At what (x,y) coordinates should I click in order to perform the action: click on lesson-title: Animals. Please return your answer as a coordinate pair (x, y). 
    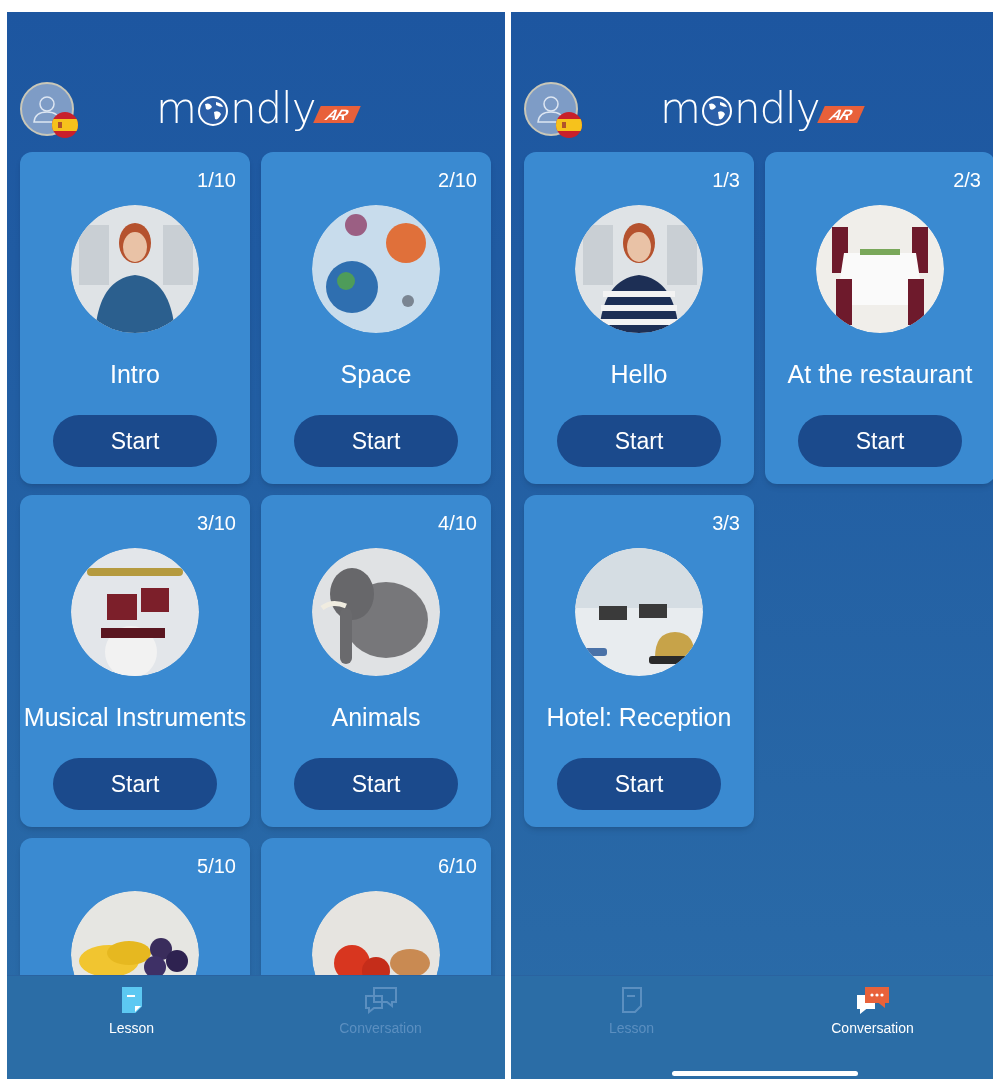
    Looking at the image, I should click on (376, 717).